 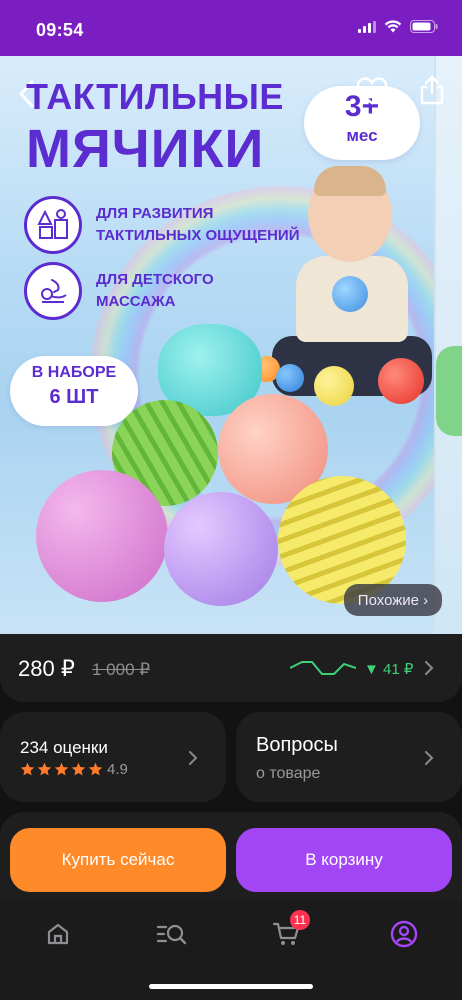 I want to click on home-icon, so click(x=58, y=934).